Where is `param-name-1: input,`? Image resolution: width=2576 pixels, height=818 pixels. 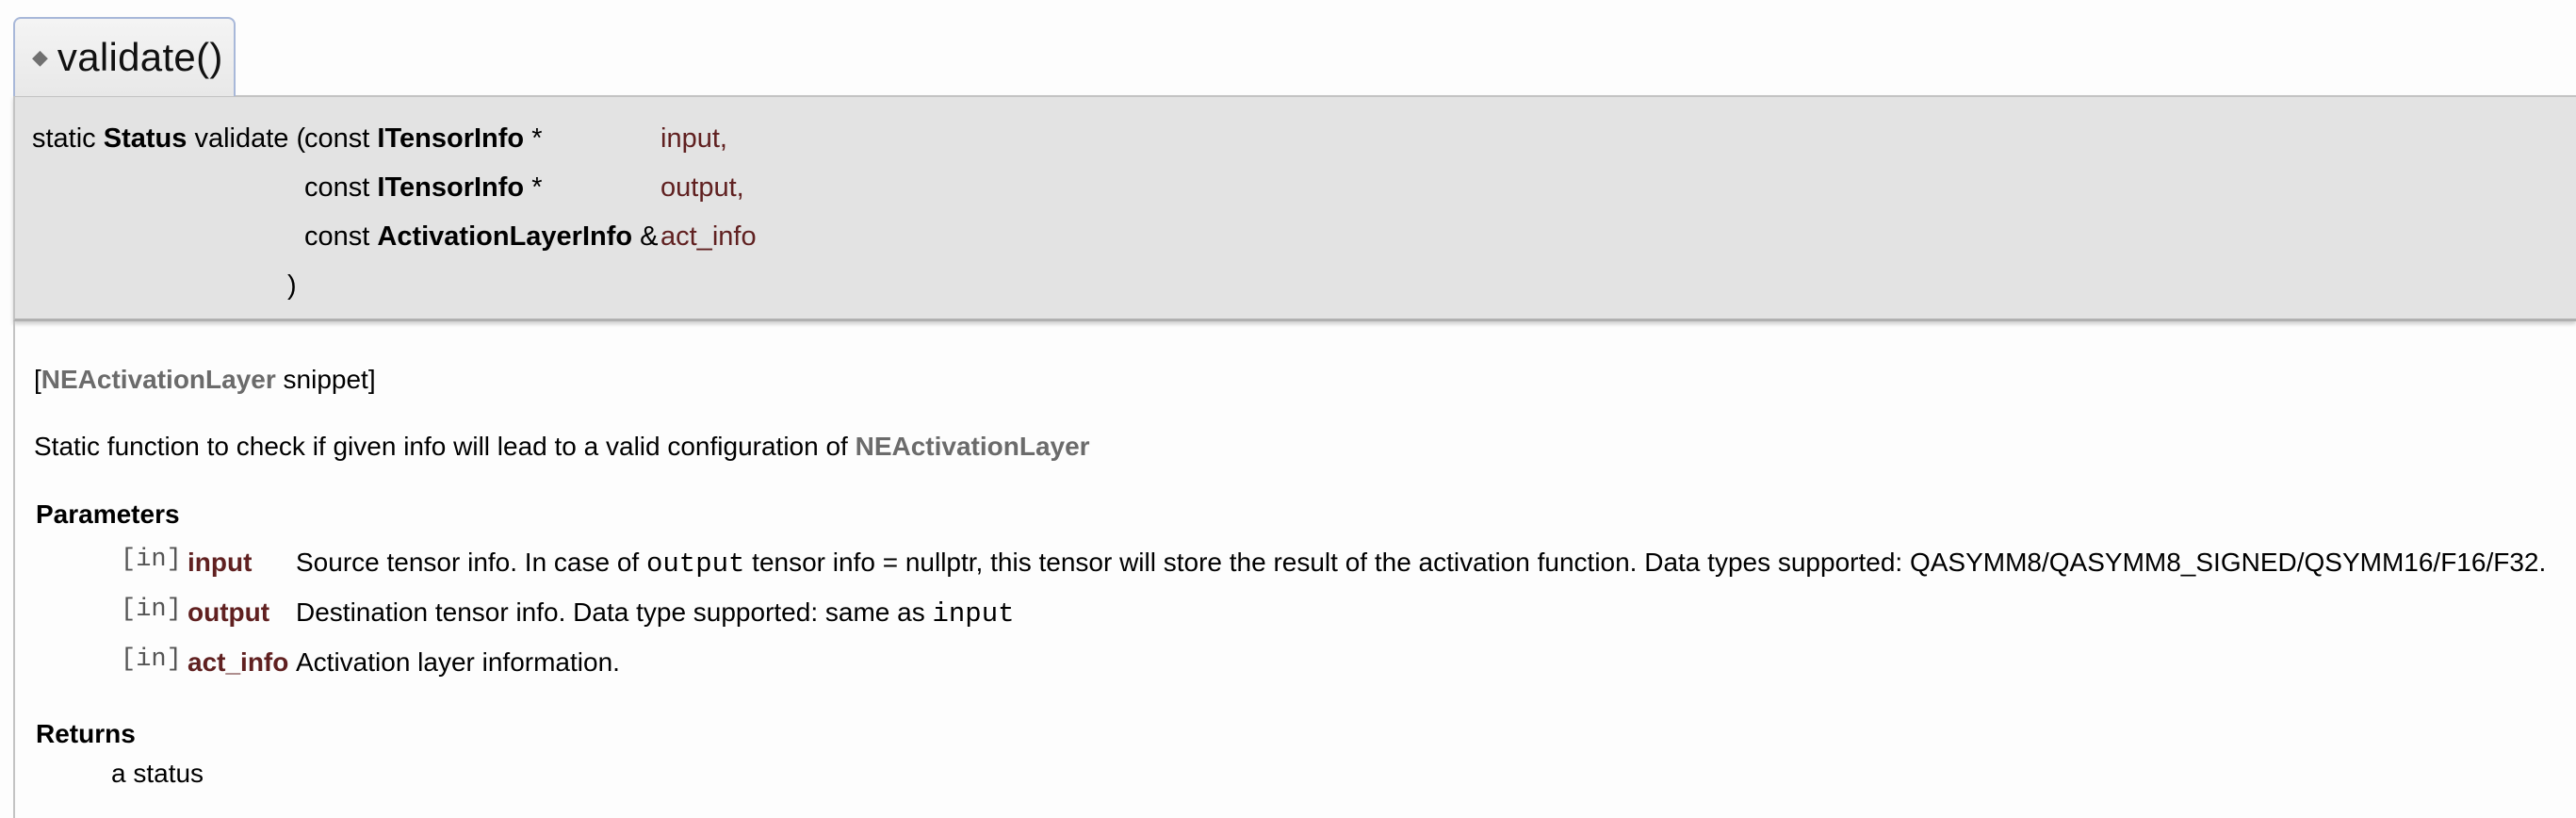 param-name-1: input, is located at coordinates (693, 138).